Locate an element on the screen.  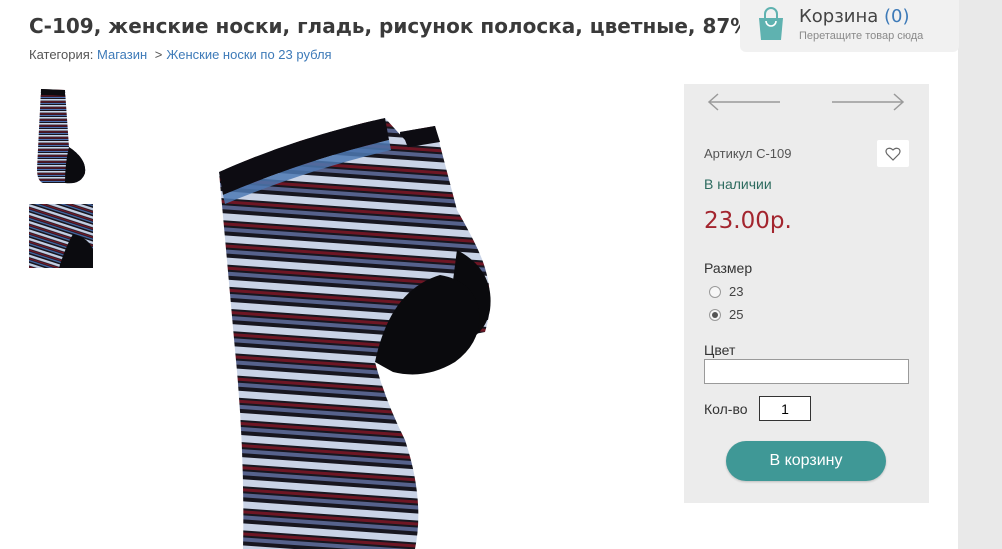
page-gutter is located at coordinates (980, 274).